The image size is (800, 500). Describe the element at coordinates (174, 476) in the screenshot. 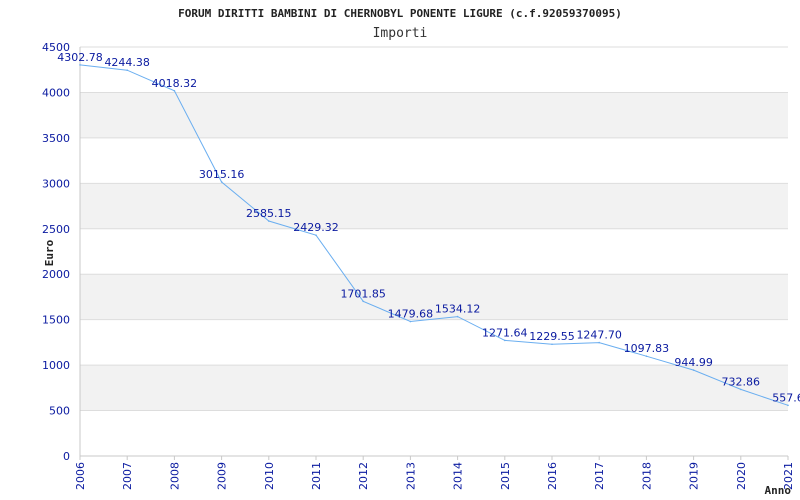

I see `x-tick-label: 2008` at that location.